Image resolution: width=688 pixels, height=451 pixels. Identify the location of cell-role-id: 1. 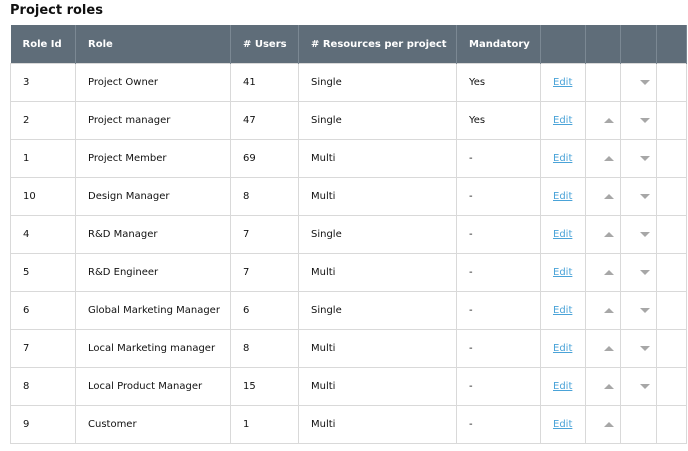
(43, 158).